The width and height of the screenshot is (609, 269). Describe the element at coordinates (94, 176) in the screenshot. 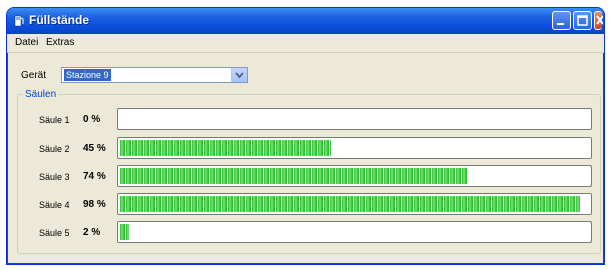

I see `column-3-value: 74 %` at that location.